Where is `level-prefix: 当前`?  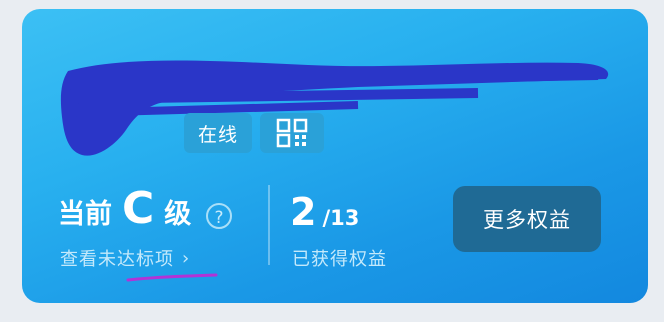
level-prefix: 当前 is located at coordinates (85, 214).